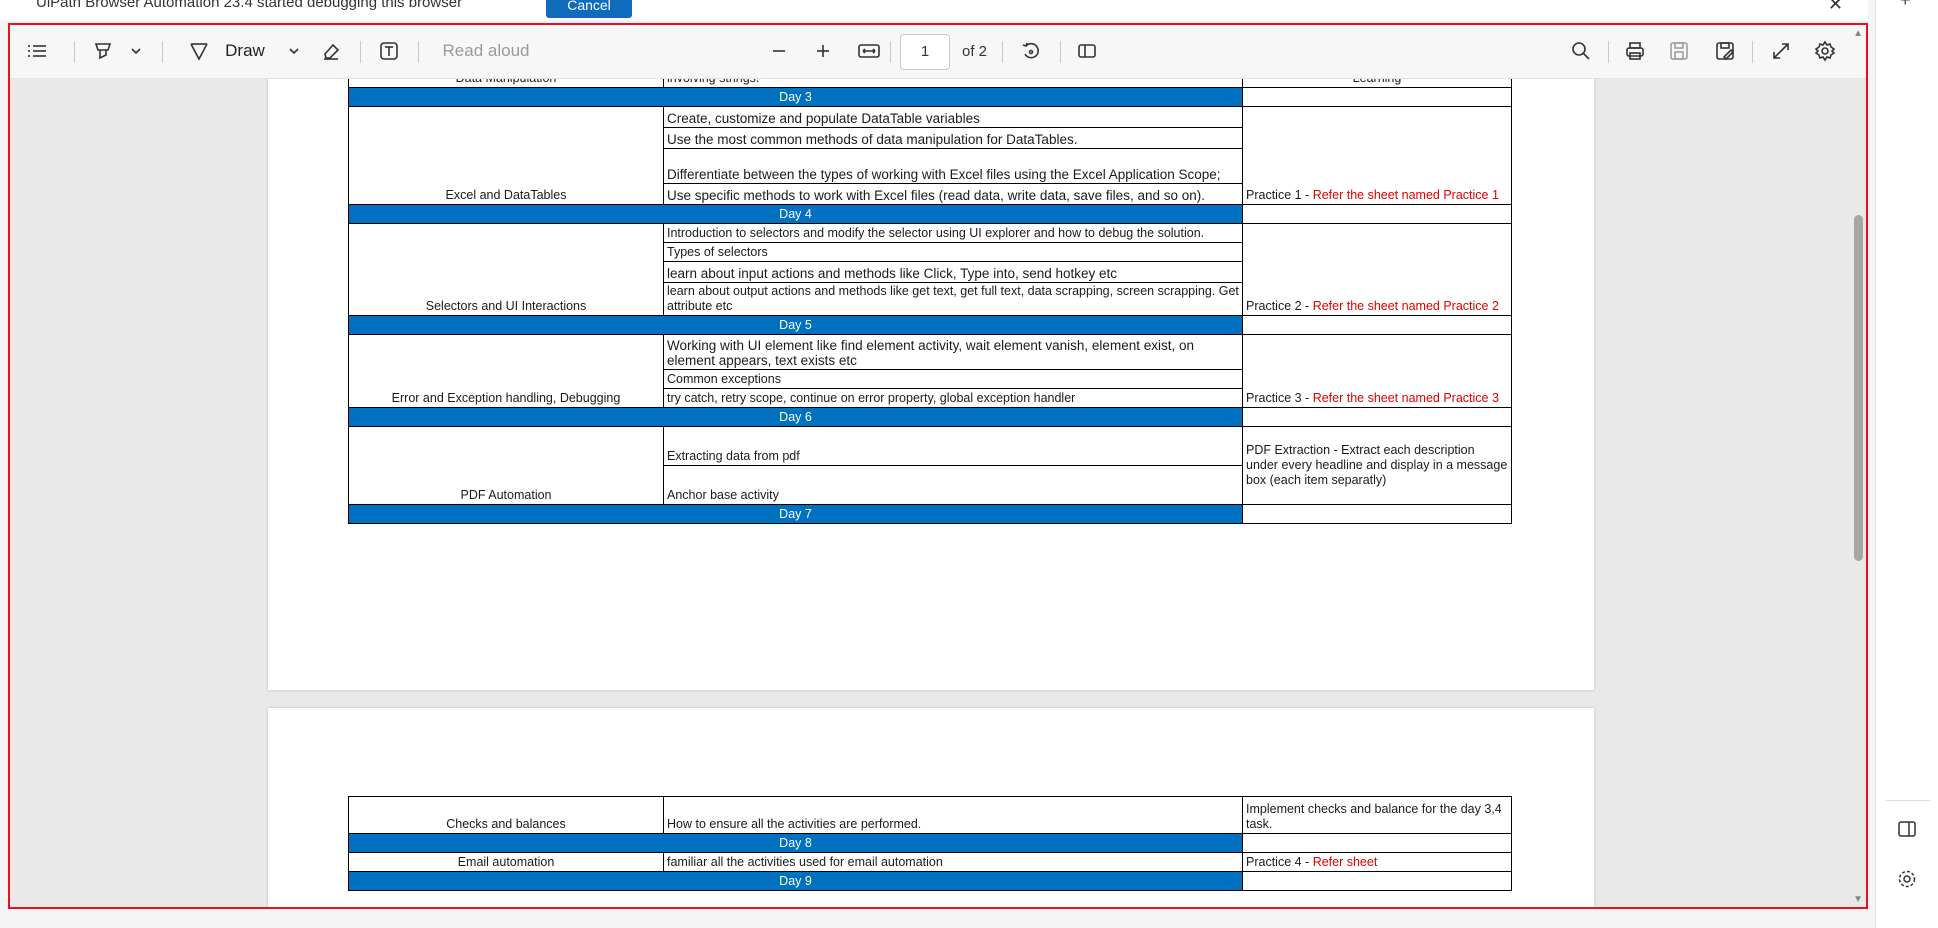 This screenshot has height=928, width=1938. I want to click on text-box-icon, so click(389, 51).